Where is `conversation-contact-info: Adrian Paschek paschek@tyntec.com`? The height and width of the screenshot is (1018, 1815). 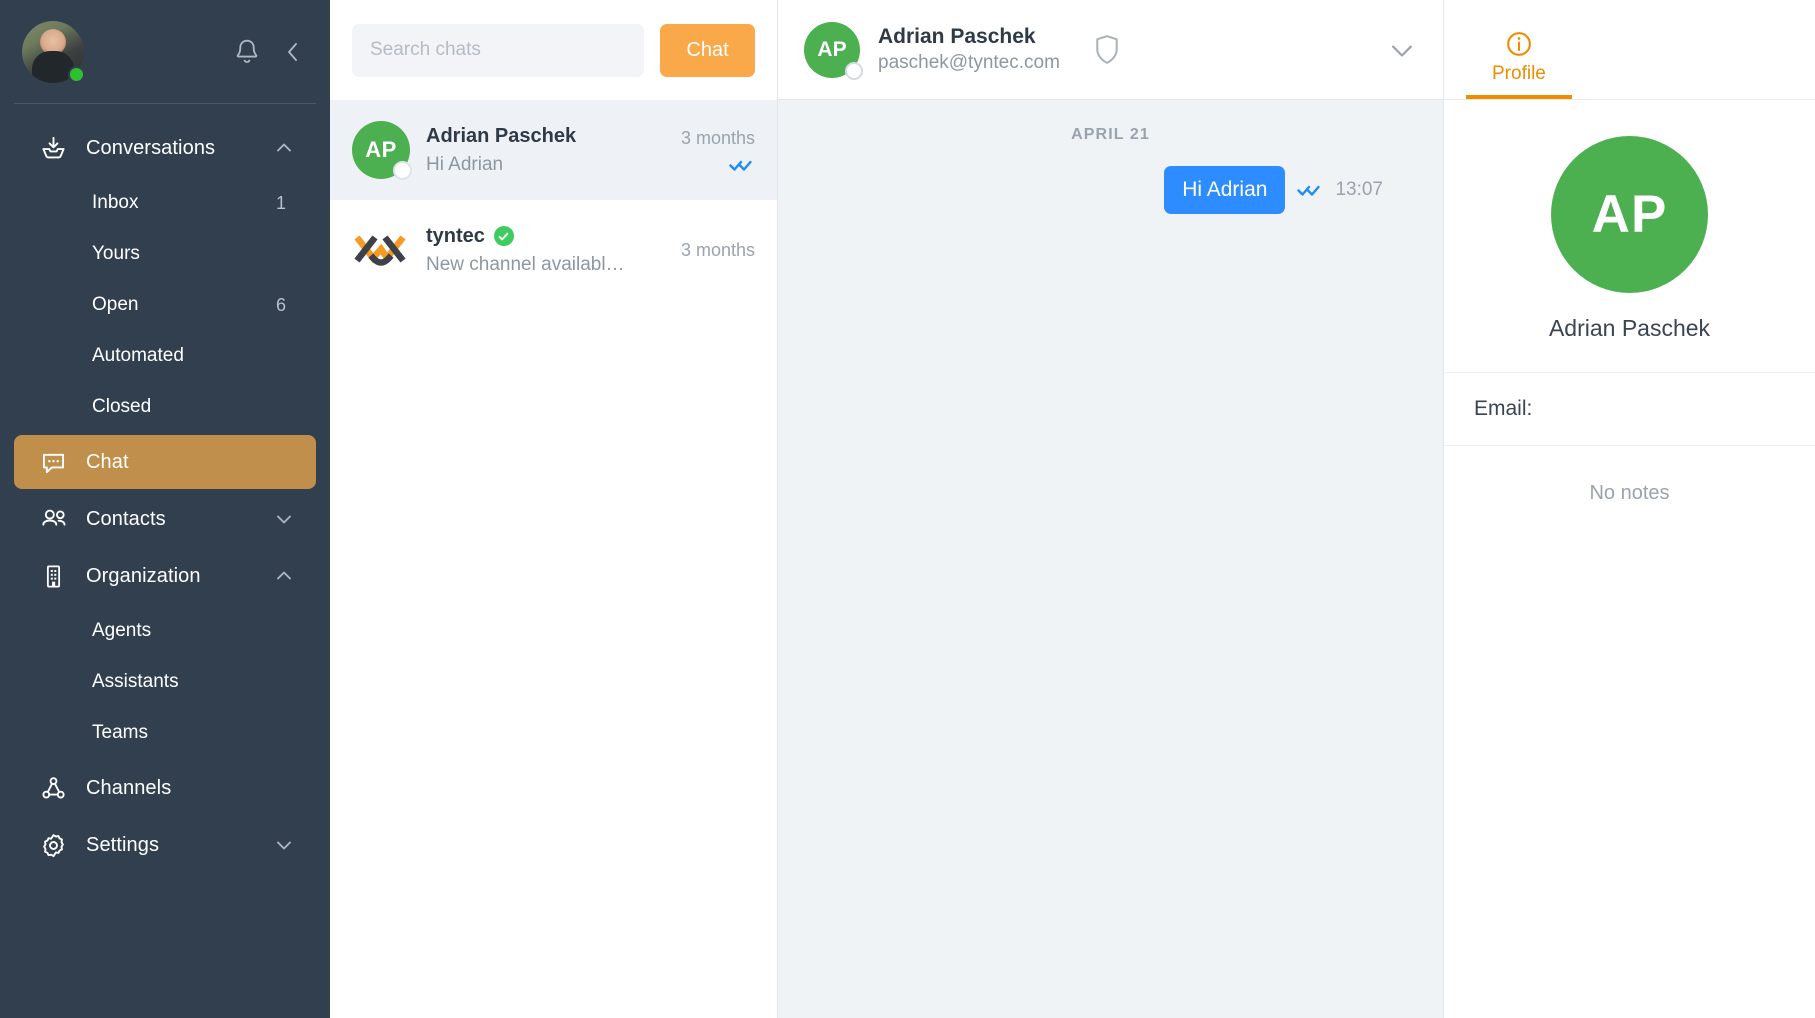
conversation-contact-info: Adrian Paschek paschek@tyntec.com is located at coordinates (969, 49).